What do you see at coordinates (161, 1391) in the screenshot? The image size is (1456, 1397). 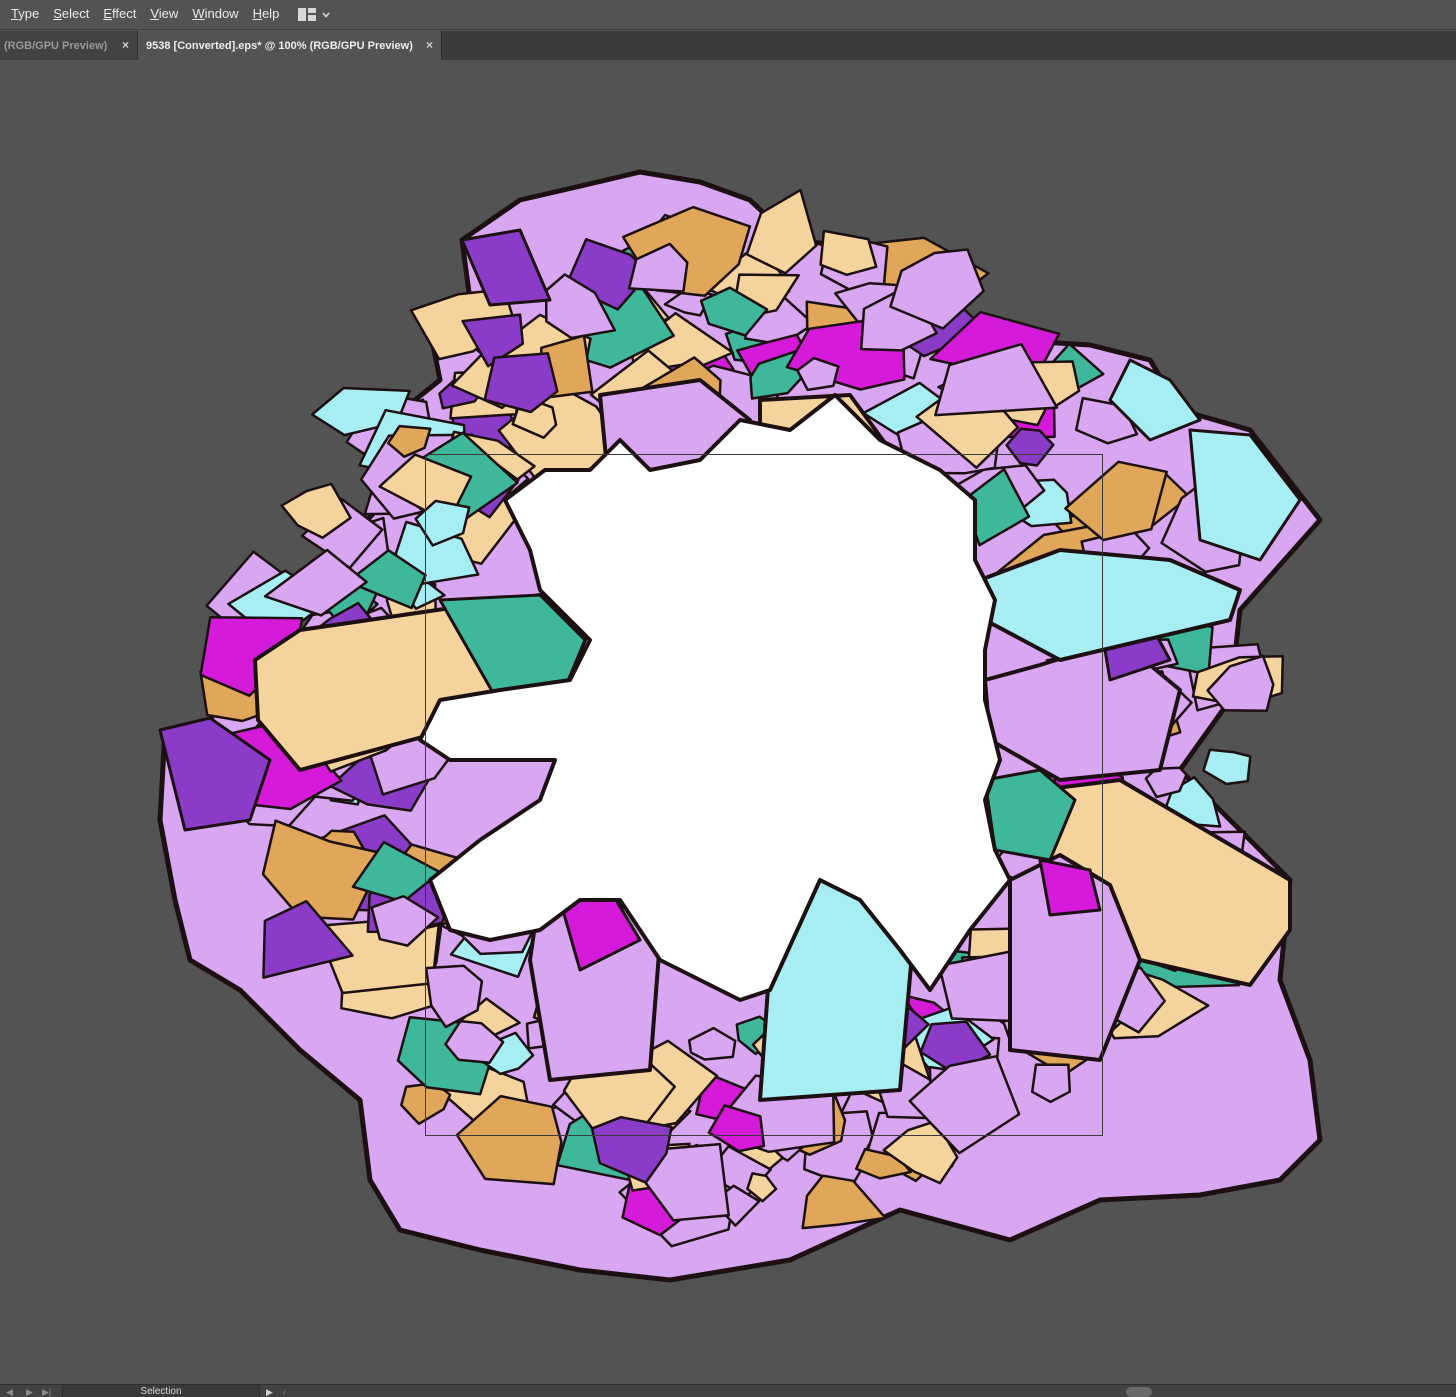 I see `current-tool-label: Selection` at bounding box center [161, 1391].